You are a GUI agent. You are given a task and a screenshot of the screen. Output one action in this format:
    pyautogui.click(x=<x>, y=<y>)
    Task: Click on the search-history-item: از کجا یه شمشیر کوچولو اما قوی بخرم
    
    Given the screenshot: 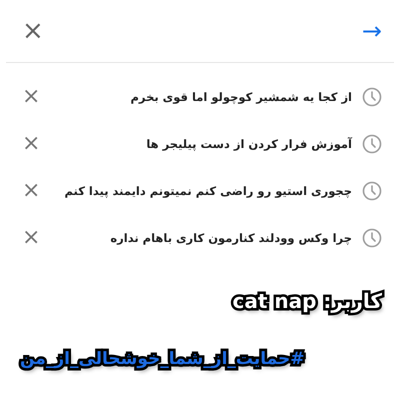 What is the action you would take?
    pyautogui.click(x=203, y=97)
    